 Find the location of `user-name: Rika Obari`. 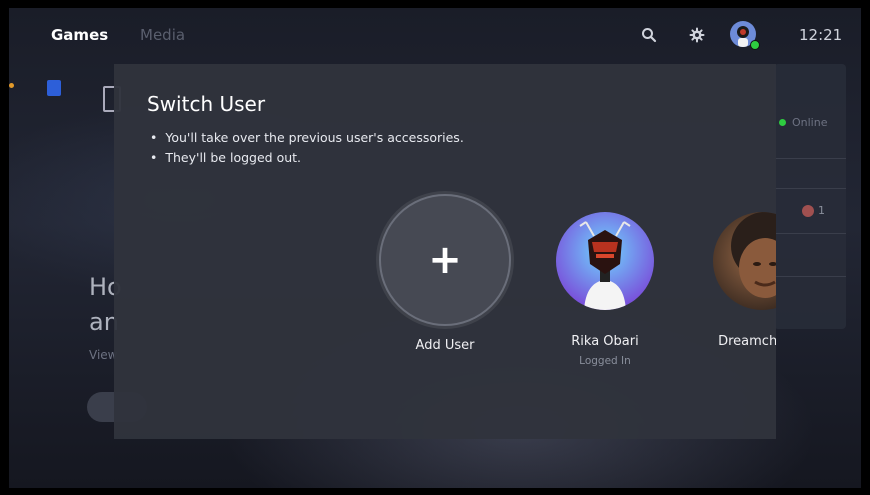

user-name: Rika Obari is located at coordinates (605, 341).